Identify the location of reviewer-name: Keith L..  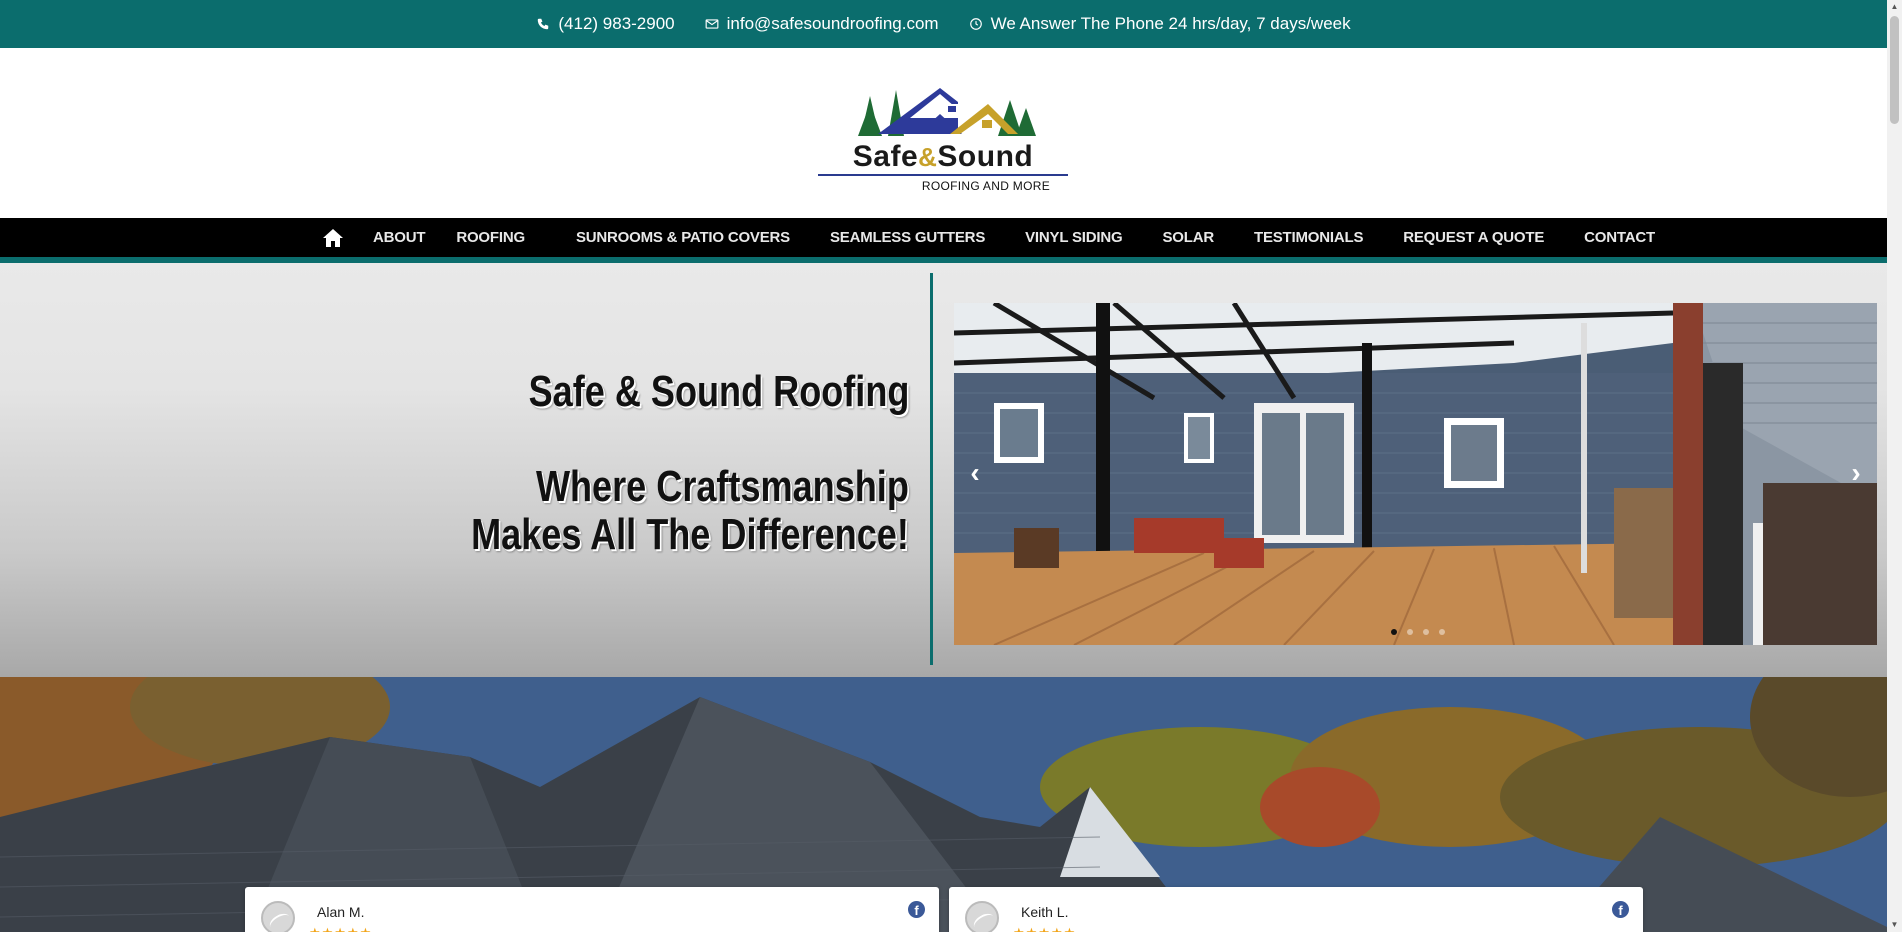
(1045, 912).